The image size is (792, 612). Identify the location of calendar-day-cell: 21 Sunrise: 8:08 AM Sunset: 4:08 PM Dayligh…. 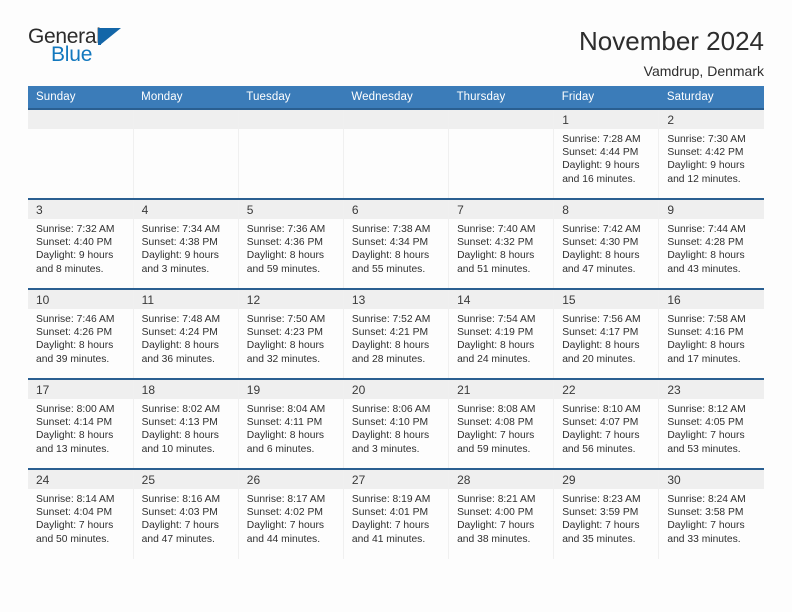
(501, 423).